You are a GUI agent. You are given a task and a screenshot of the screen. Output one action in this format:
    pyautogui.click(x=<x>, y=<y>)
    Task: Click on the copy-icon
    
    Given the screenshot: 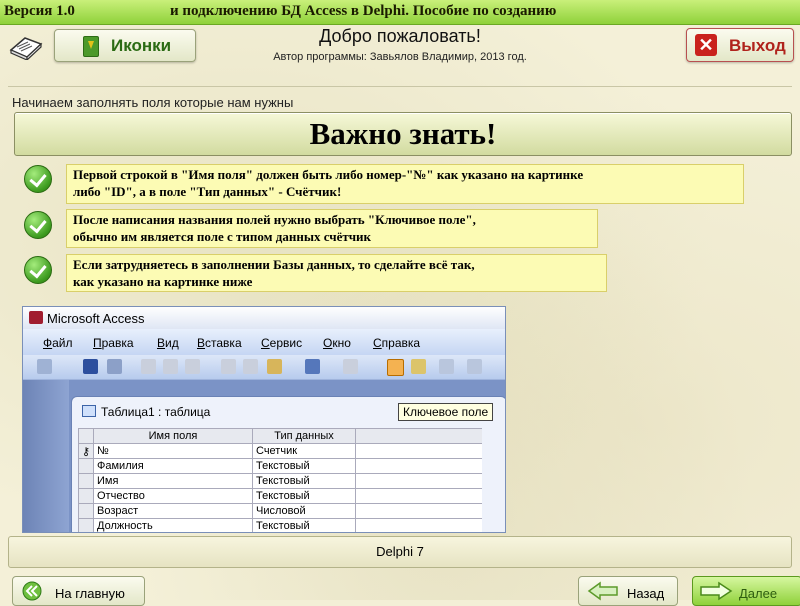 What is the action you would take?
    pyautogui.click(x=250, y=366)
    